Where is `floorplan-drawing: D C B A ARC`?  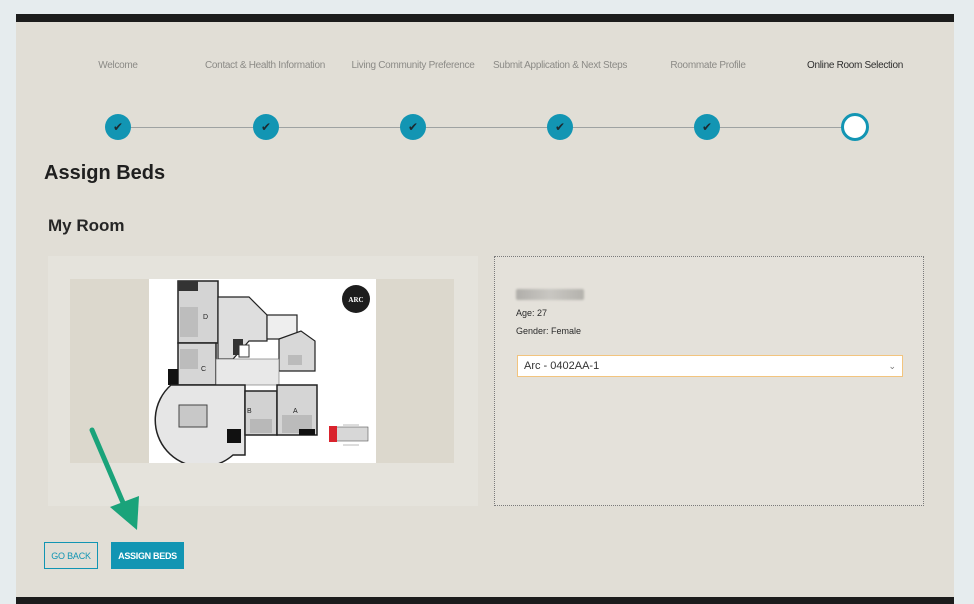 floorplan-drawing: D C B A ARC is located at coordinates (262, 374).